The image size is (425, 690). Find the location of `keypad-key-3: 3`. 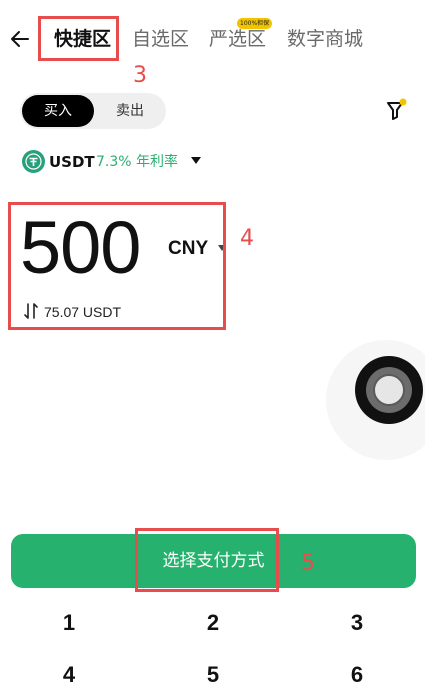

keypad-key-3: 3 is located at coordinates (357, 623).